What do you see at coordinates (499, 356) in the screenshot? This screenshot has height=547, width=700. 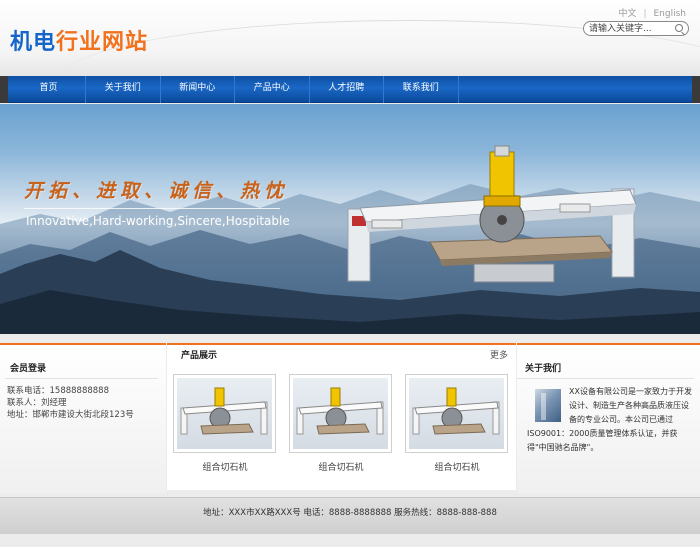 I see `products-more-link: 更多` at bounding box center [499, 356].